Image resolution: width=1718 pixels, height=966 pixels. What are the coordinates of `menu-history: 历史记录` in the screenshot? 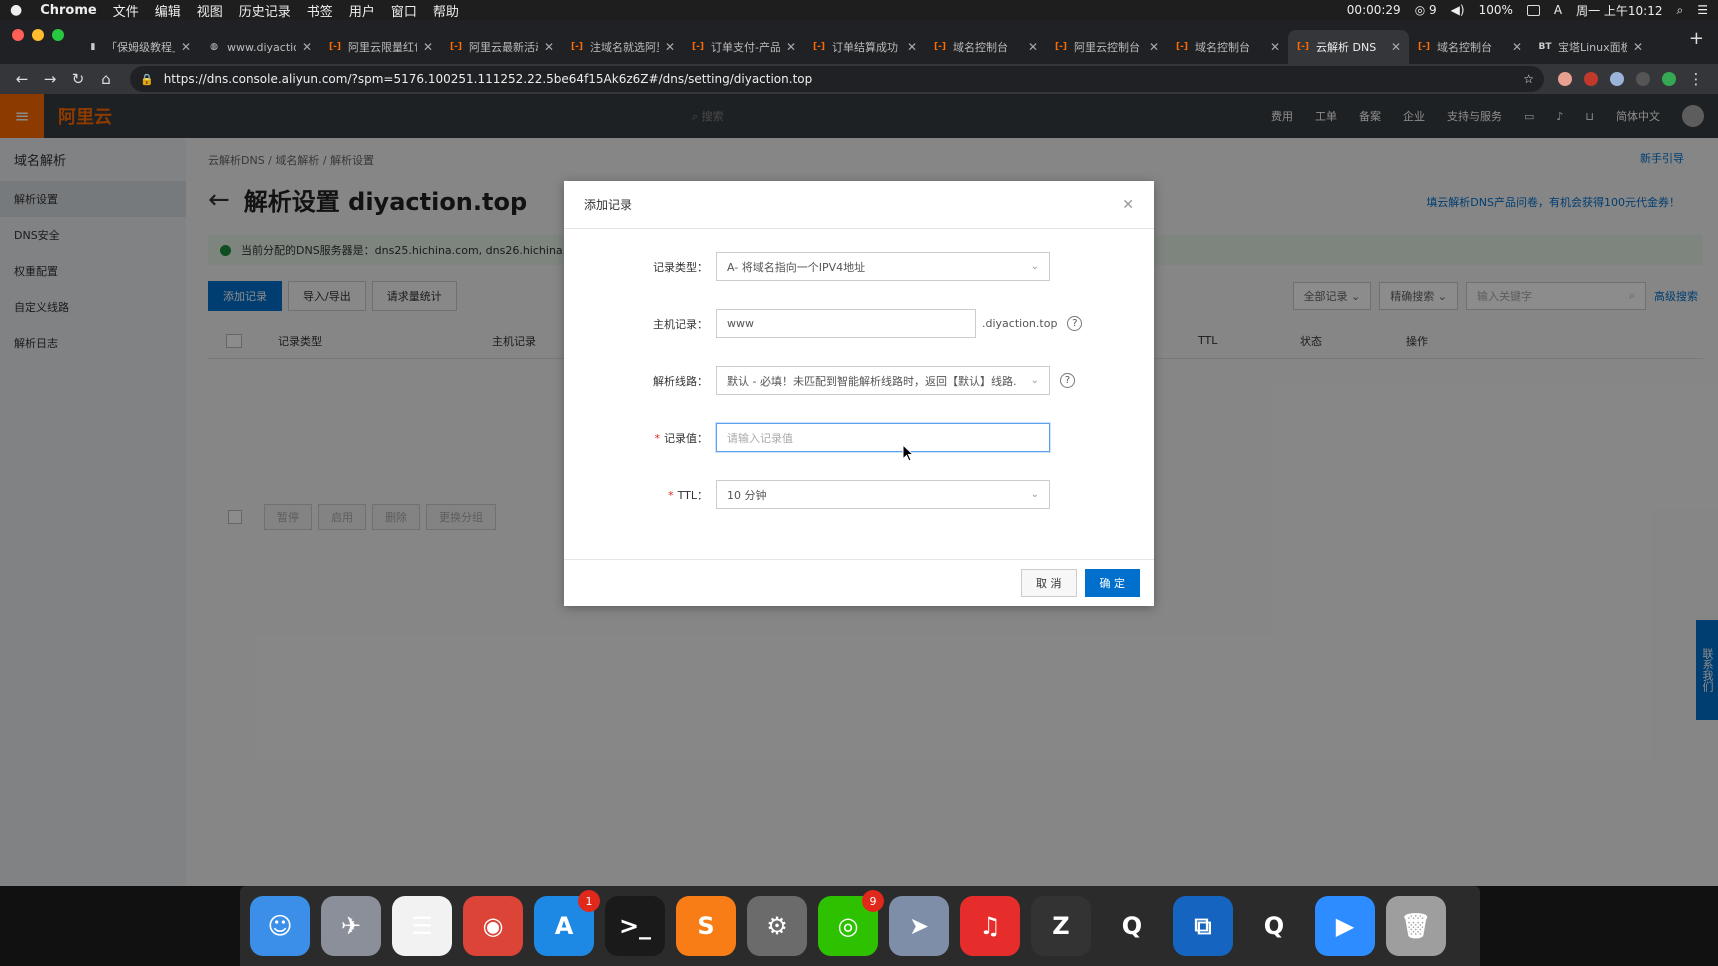 It's located at (265, 10).